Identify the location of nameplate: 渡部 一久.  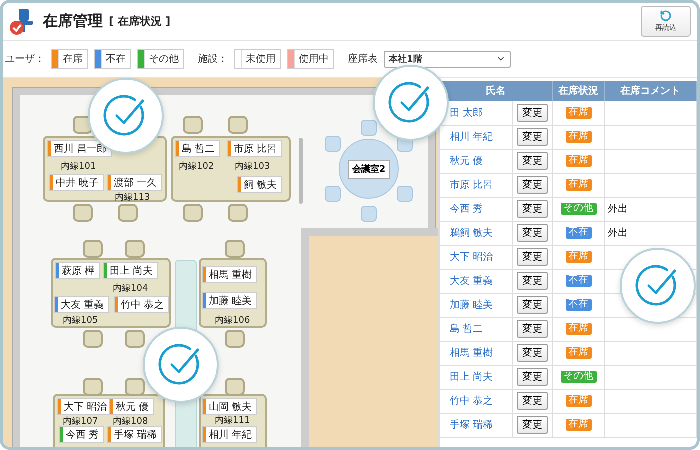
(134, 182).